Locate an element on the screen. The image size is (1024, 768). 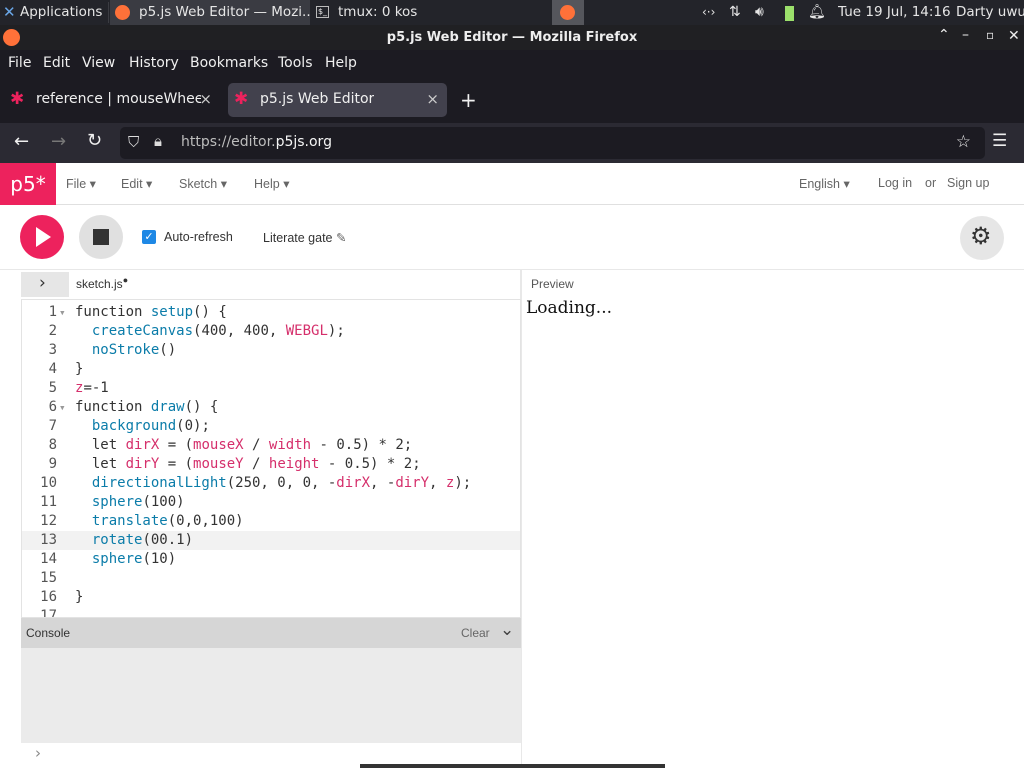
p5-menu-sketch: Sketch ▾ is located at coordinates (203, 183).